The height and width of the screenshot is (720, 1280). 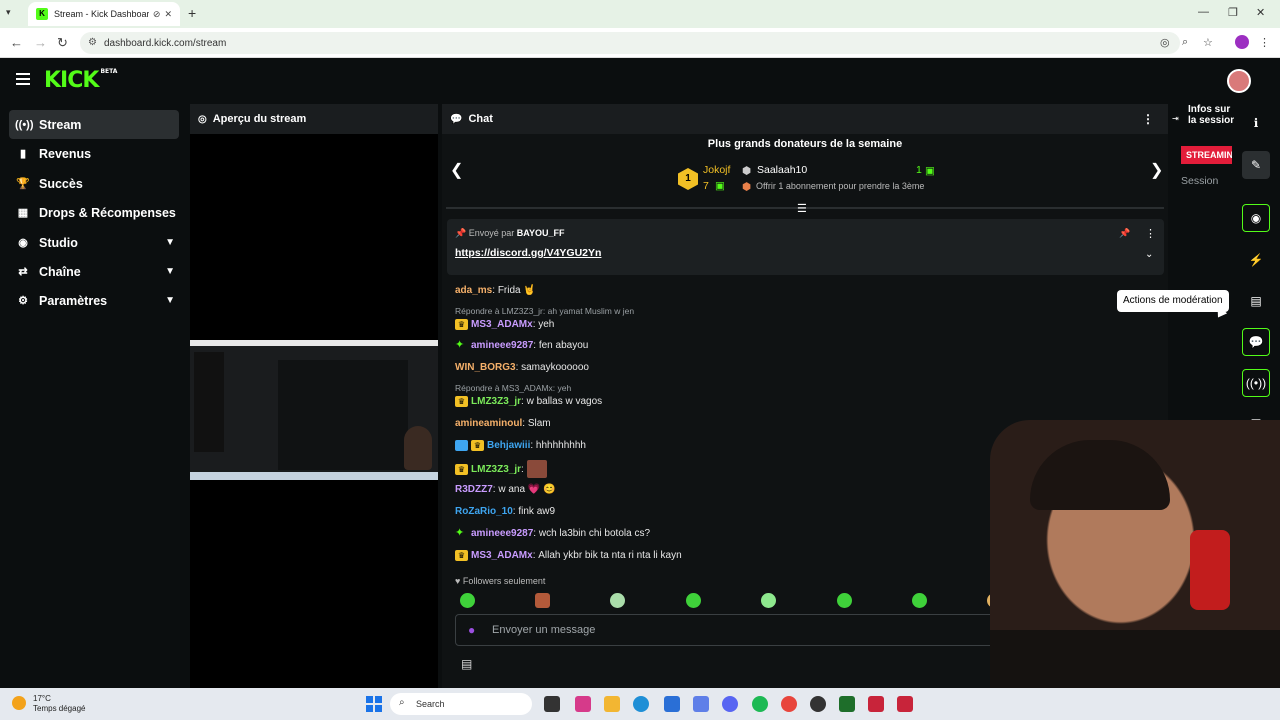 What do you see at coordinates (192, 13) in the screenshot?
I see `new-tab-icon: +` at bounding box center [192, 13].